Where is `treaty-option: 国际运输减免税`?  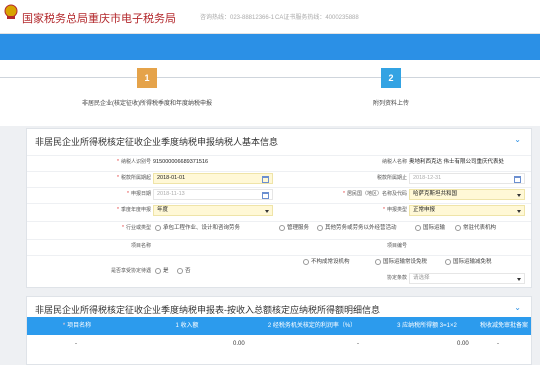
treaty-option: 国际运输减免税 is located at coordinates (468, 262).